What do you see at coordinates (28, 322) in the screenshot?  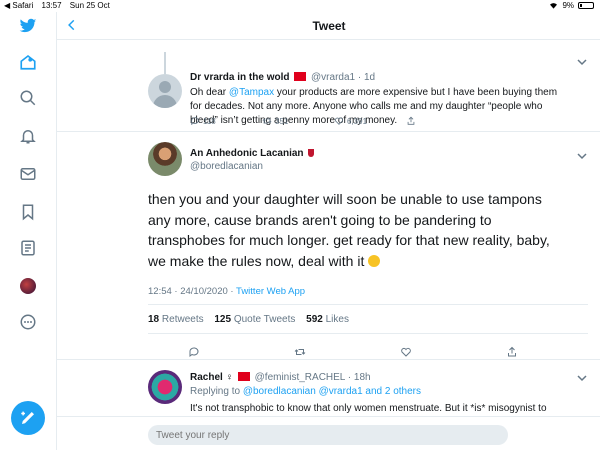 I see `more-icon` at bounding box center [28, 322].